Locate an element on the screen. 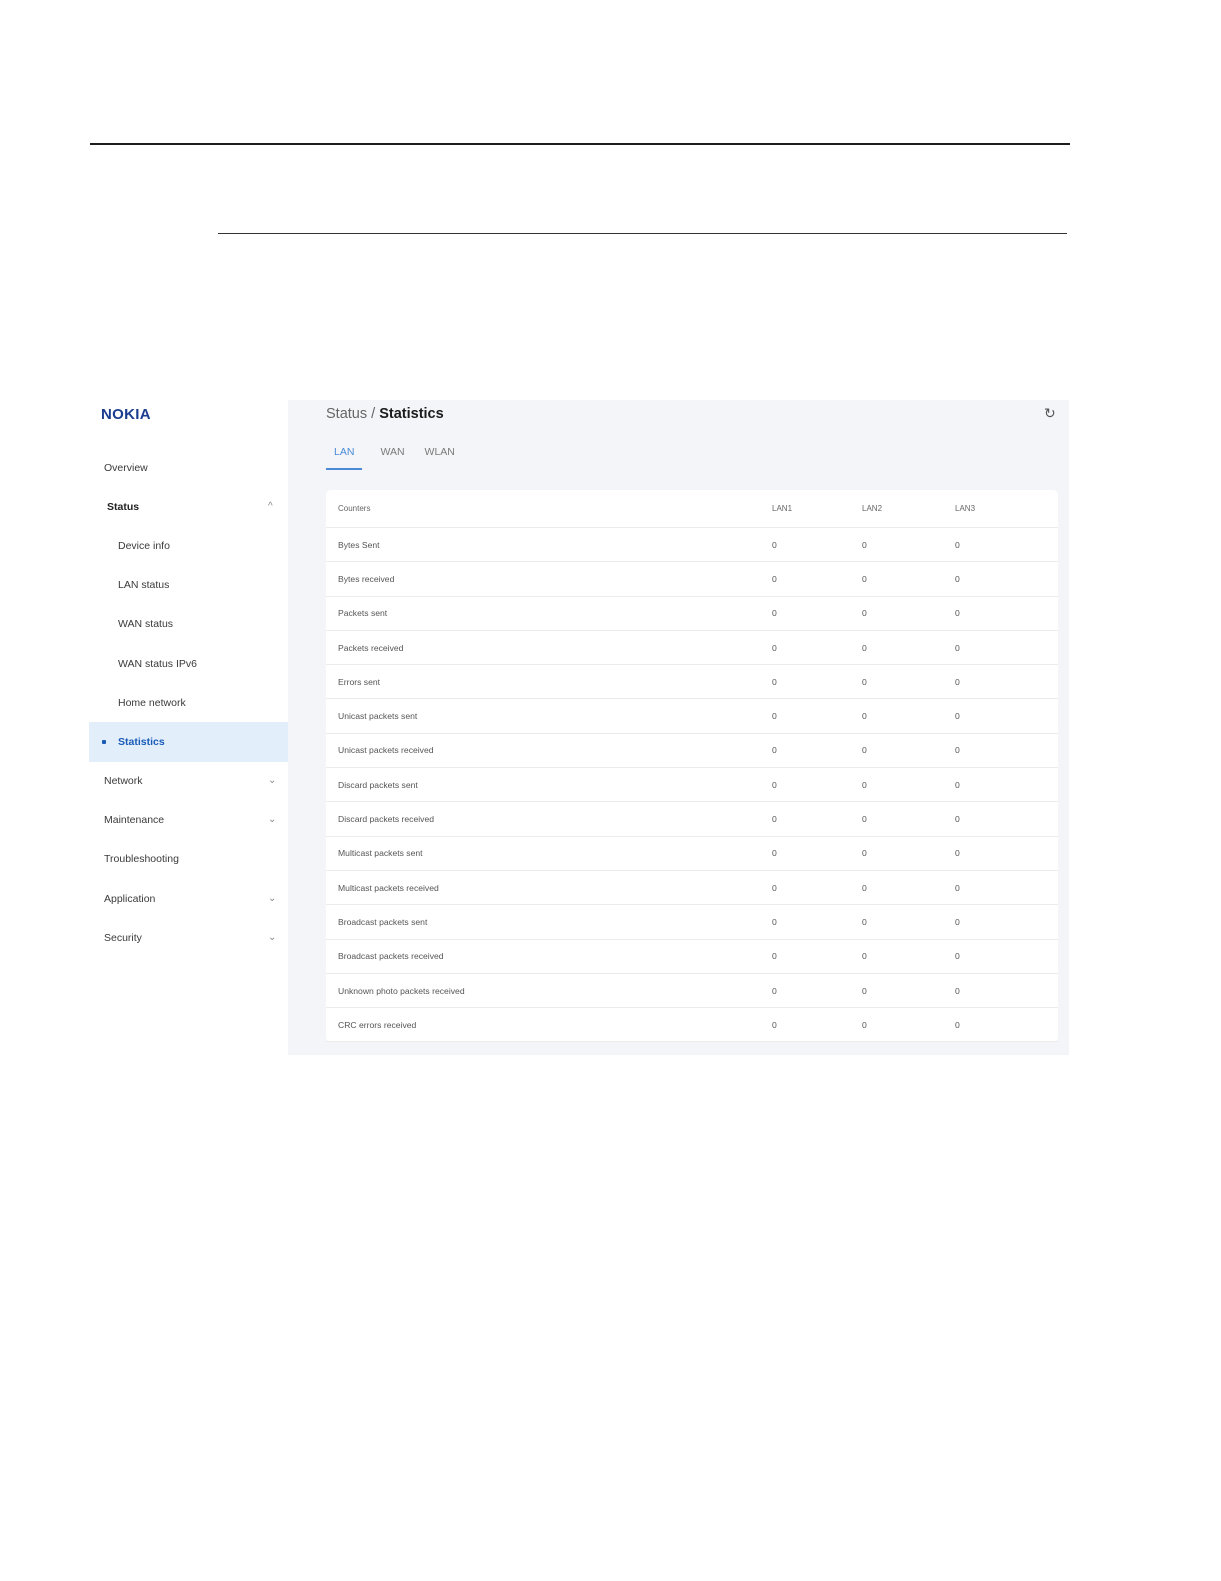 The height and width of the screenshot is (1581, 1221). table-row: Bytes received 0 0 0 is located at coordinates (692, 579).